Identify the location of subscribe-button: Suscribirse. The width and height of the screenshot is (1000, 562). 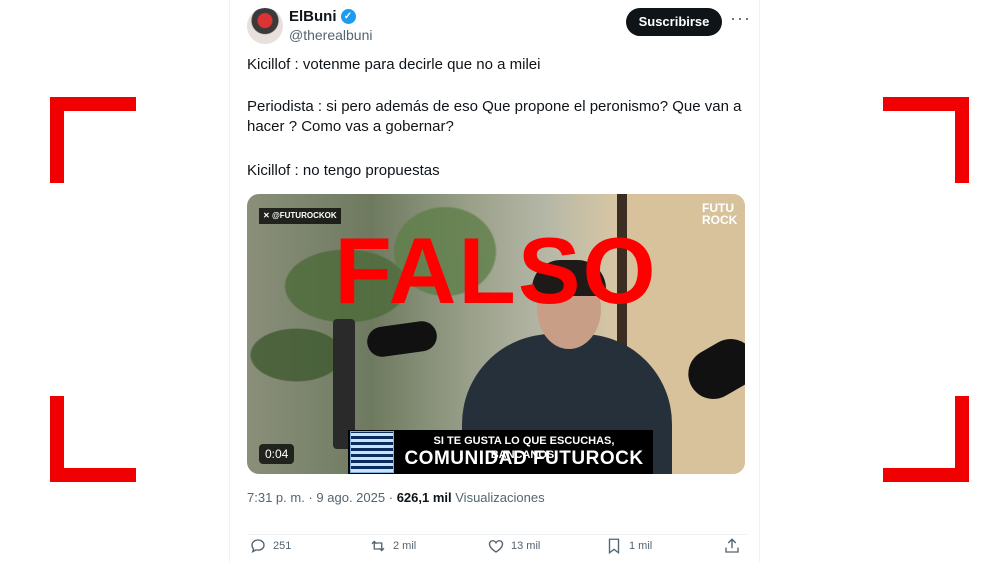
(674, 22).